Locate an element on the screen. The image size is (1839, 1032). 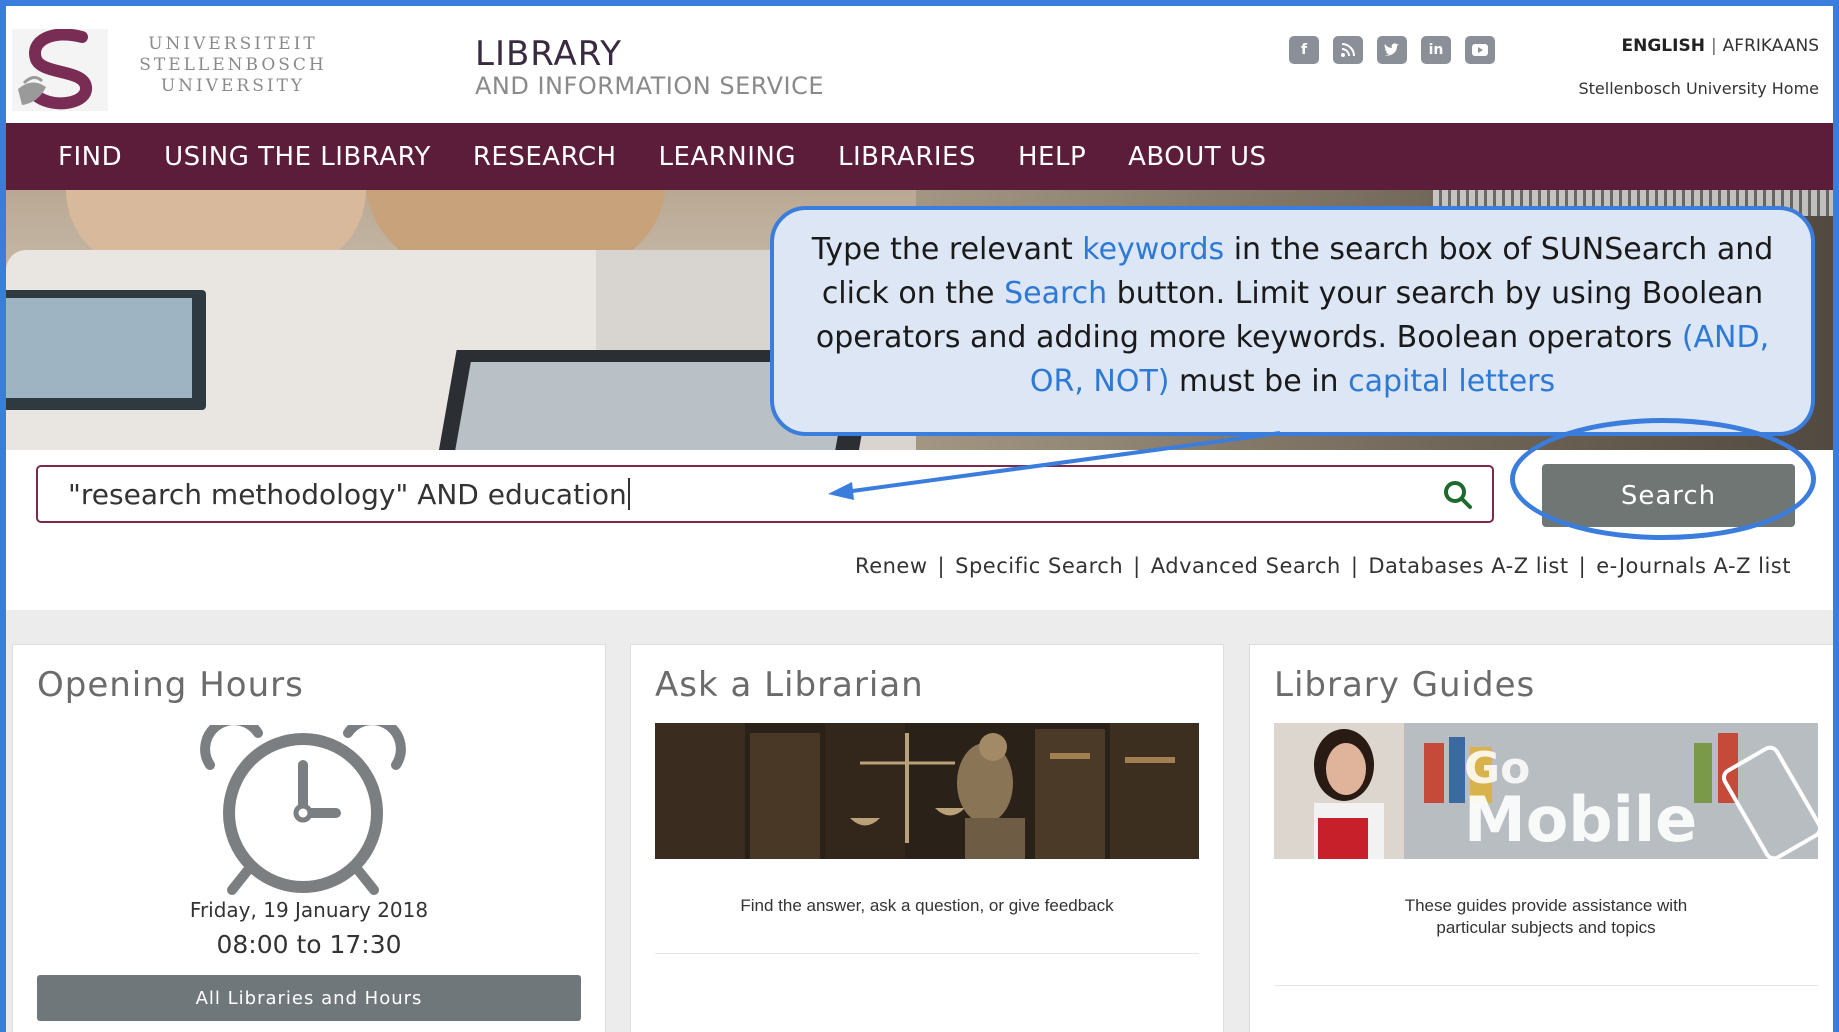
social-links: f in is located at coordinates (1392, 50).